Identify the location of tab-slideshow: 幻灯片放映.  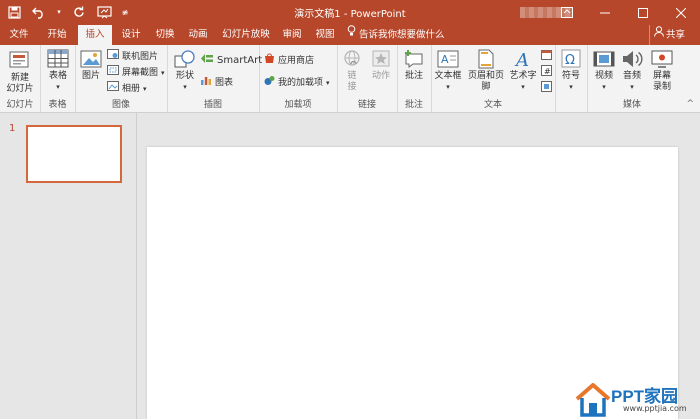
(246, 35).